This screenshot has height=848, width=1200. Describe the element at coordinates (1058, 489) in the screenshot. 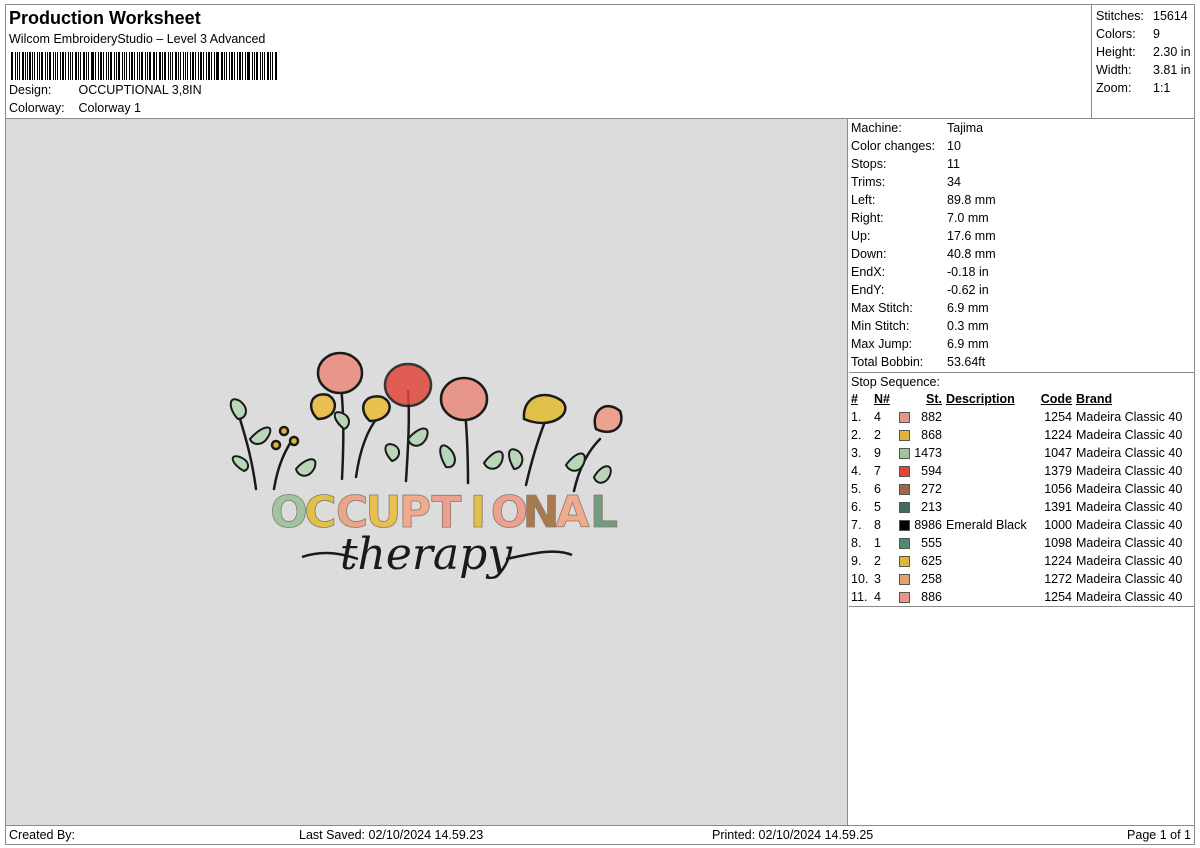

I see `row-code: 1056` at that location.